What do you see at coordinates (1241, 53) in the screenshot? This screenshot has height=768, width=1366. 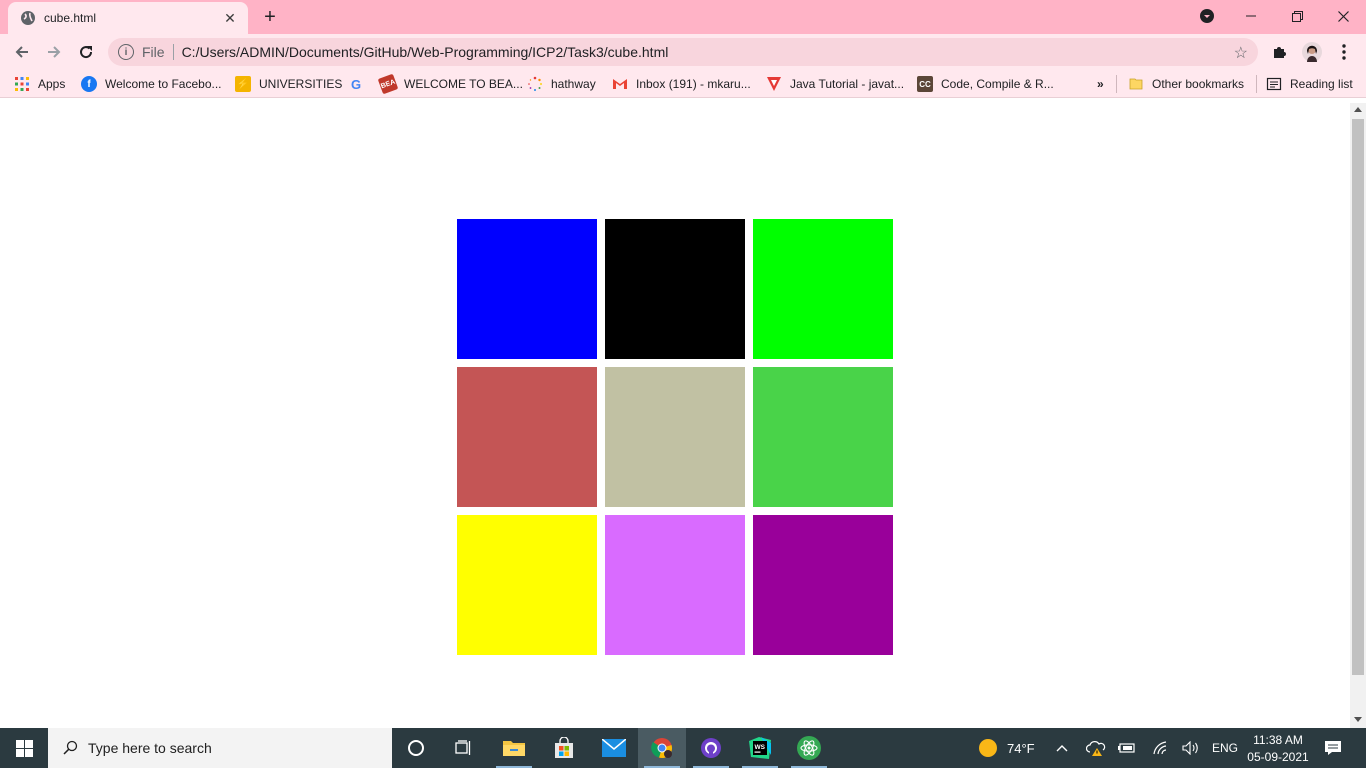 I see `bookmark-star-icon: ☆` at bounding box center [1241, 53].